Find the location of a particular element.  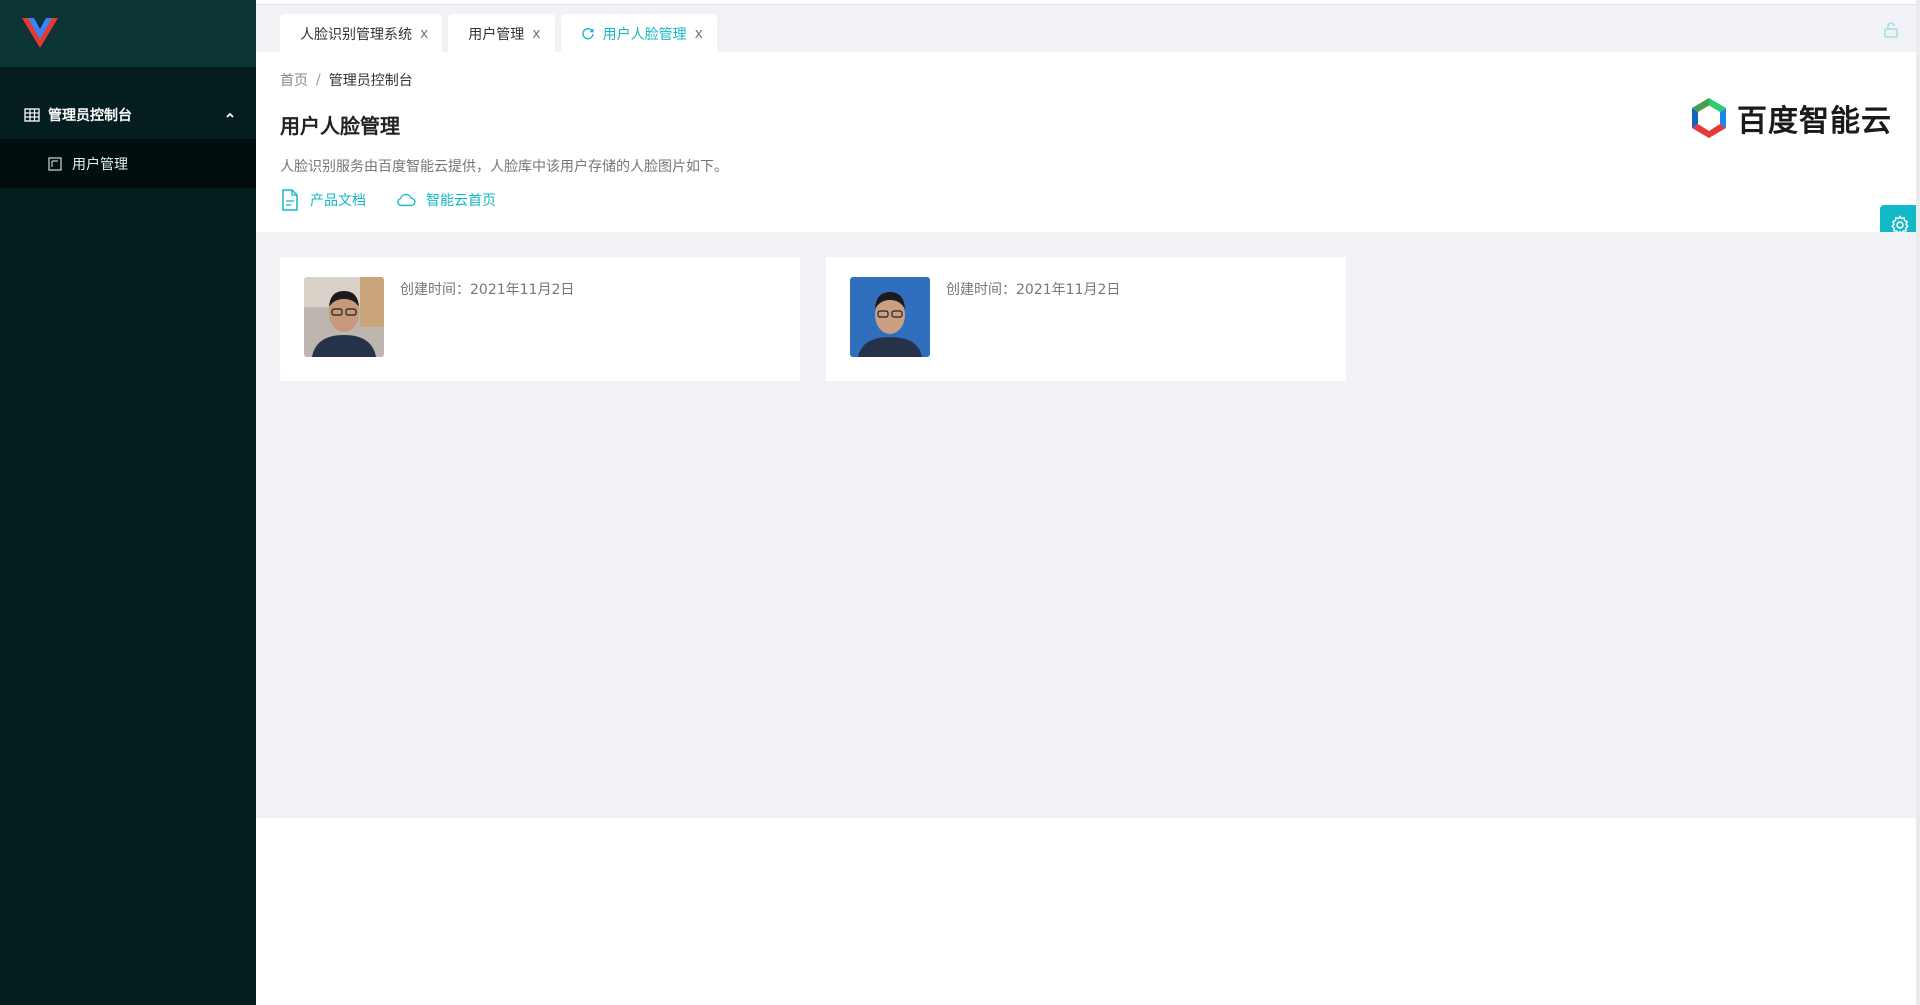

tabs: 人脸识别管理系统 x 用户管理 x 用户人脸管理 x is located at coordinates (501, 33).